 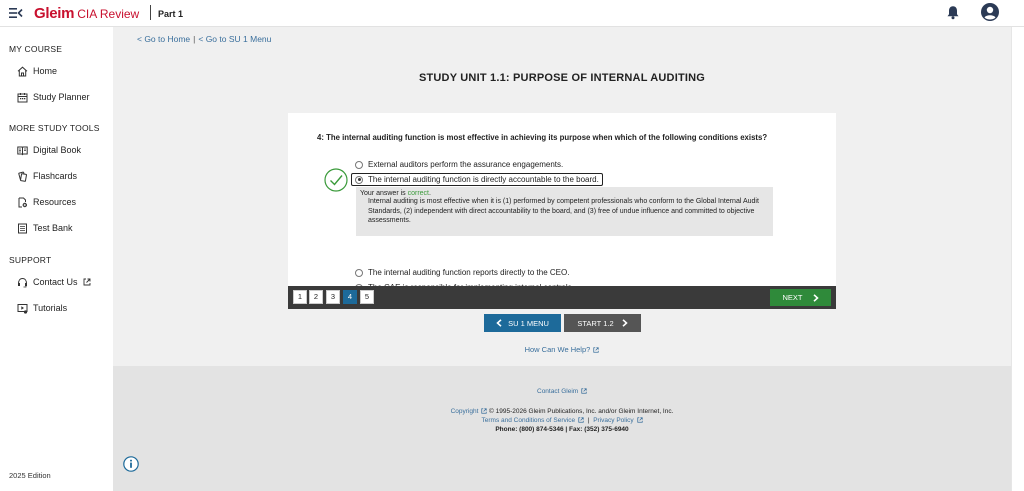 I want to click on sidebar-item-label: Resources, so click(x=55, y=202).